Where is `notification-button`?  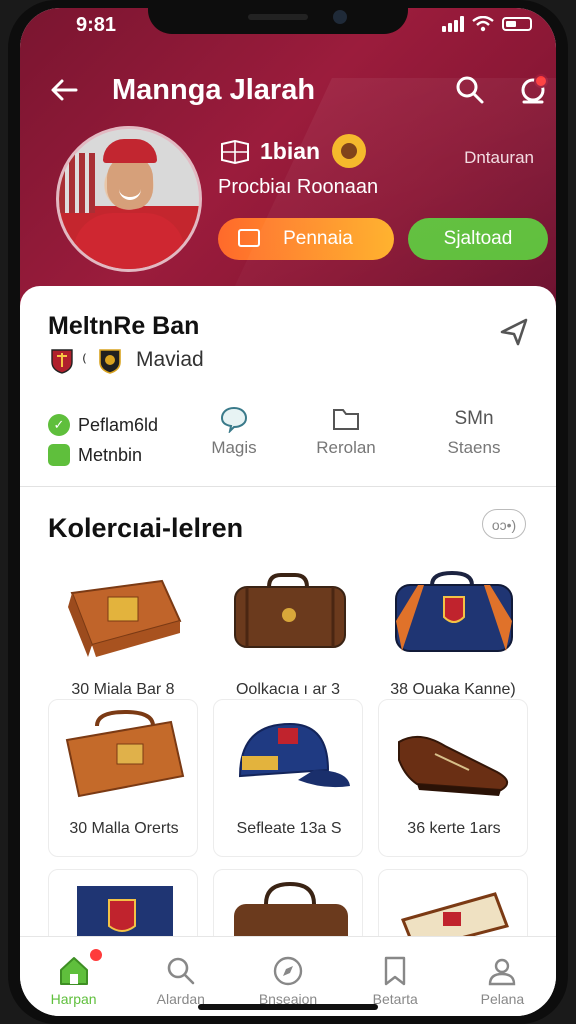
notification-button is located at coordinates (534, 90).